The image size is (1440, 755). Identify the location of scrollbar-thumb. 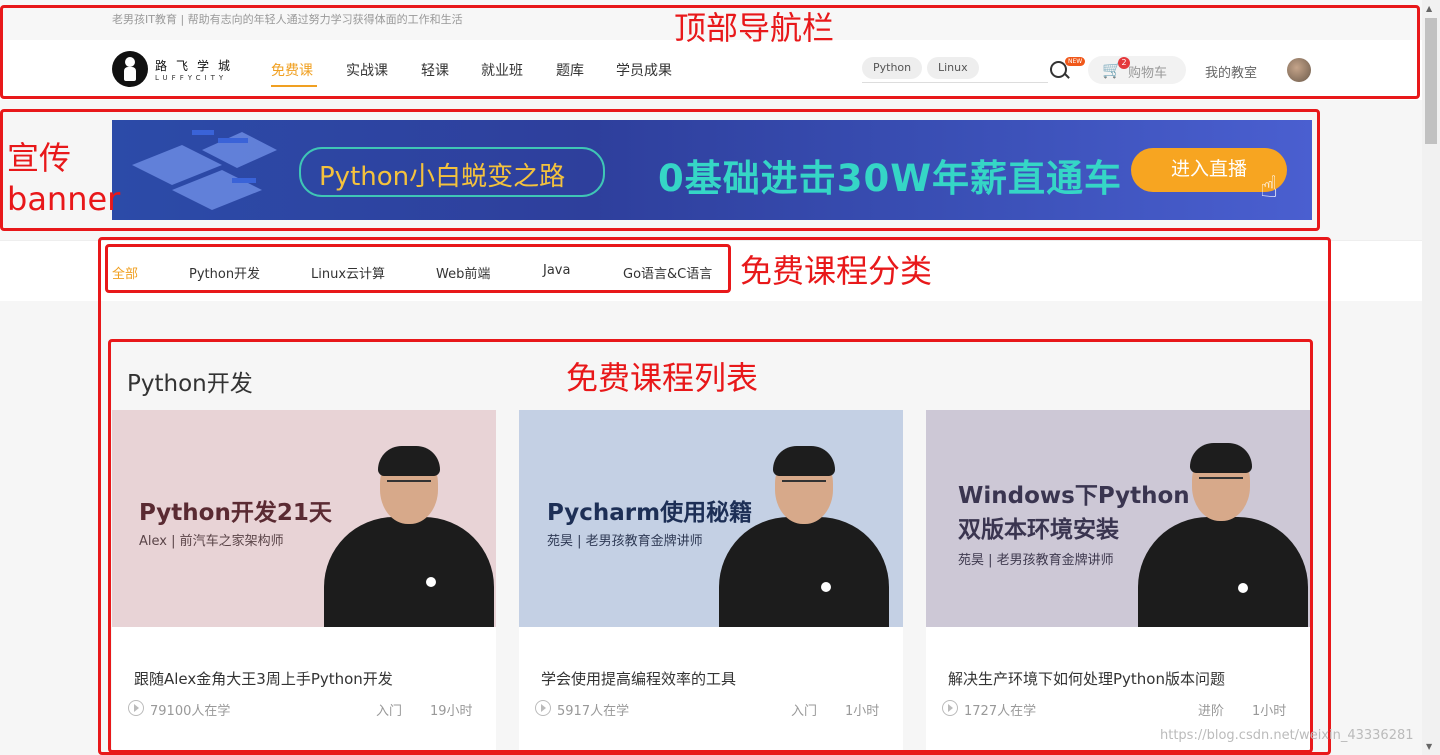
(1431, 81).